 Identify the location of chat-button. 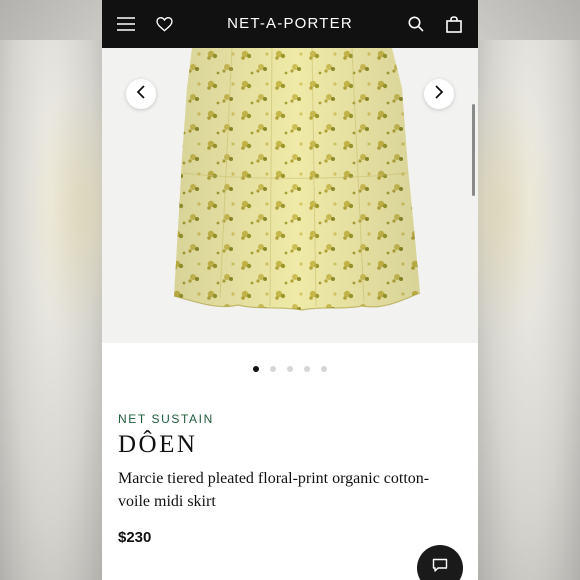
(440, 562).